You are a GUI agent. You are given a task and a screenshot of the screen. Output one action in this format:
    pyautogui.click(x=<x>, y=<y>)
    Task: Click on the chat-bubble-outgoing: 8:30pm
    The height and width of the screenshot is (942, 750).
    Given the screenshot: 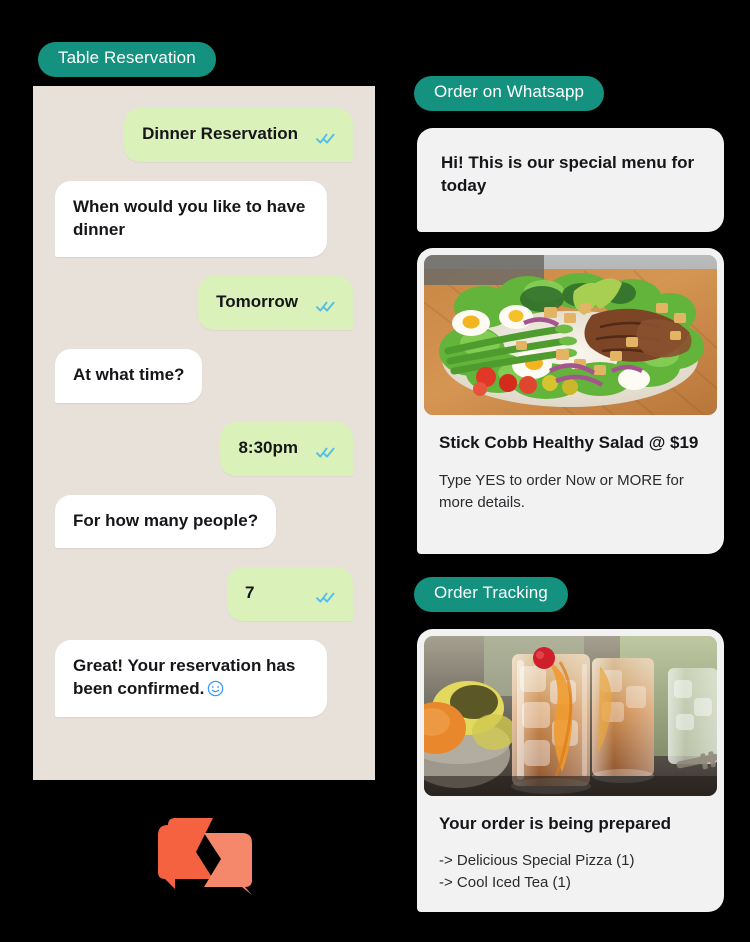 What is the action you would take?
    pyautogui.click(x=286, y=448)
    